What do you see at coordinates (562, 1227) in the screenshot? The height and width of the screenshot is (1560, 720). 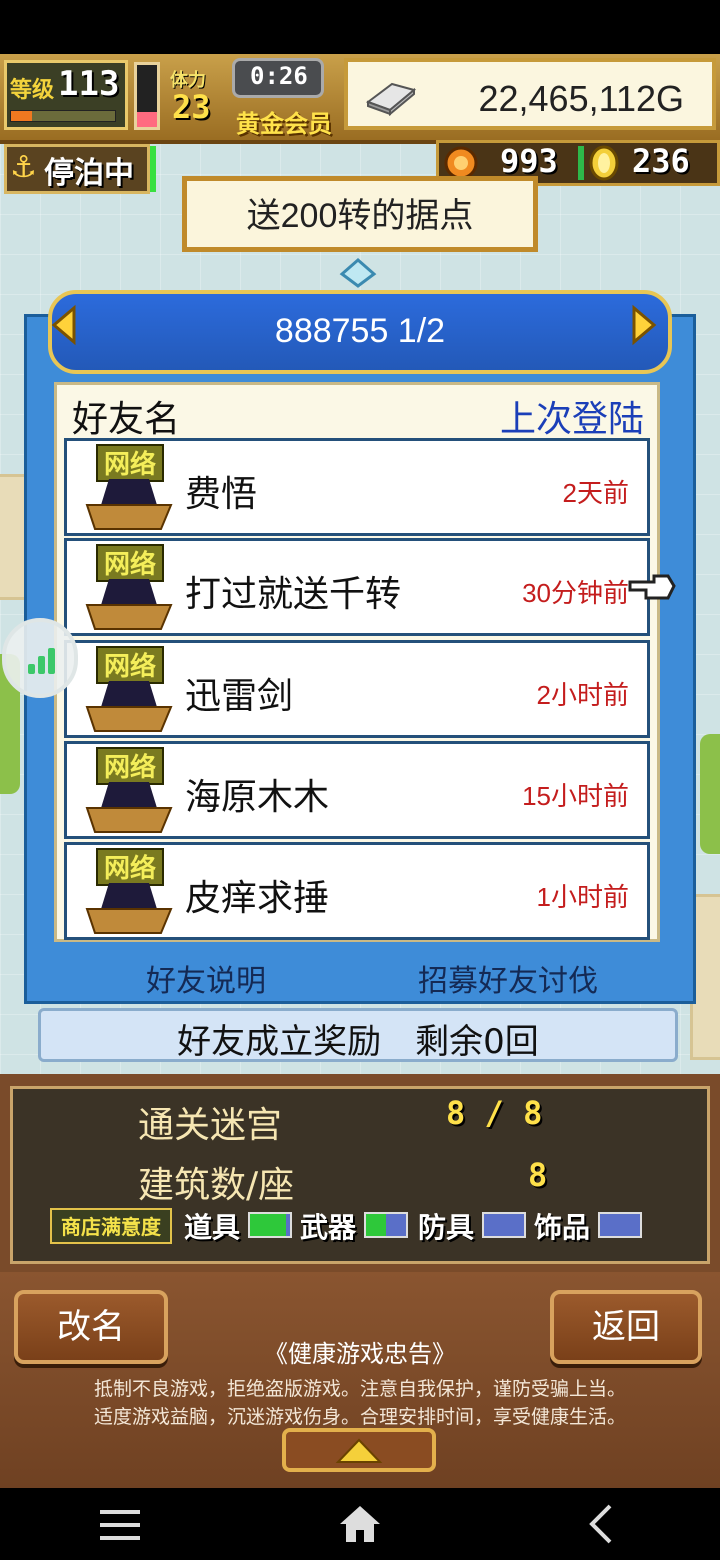 I see `shop-category-label: 饰品` at bounding box center [562, 1227].